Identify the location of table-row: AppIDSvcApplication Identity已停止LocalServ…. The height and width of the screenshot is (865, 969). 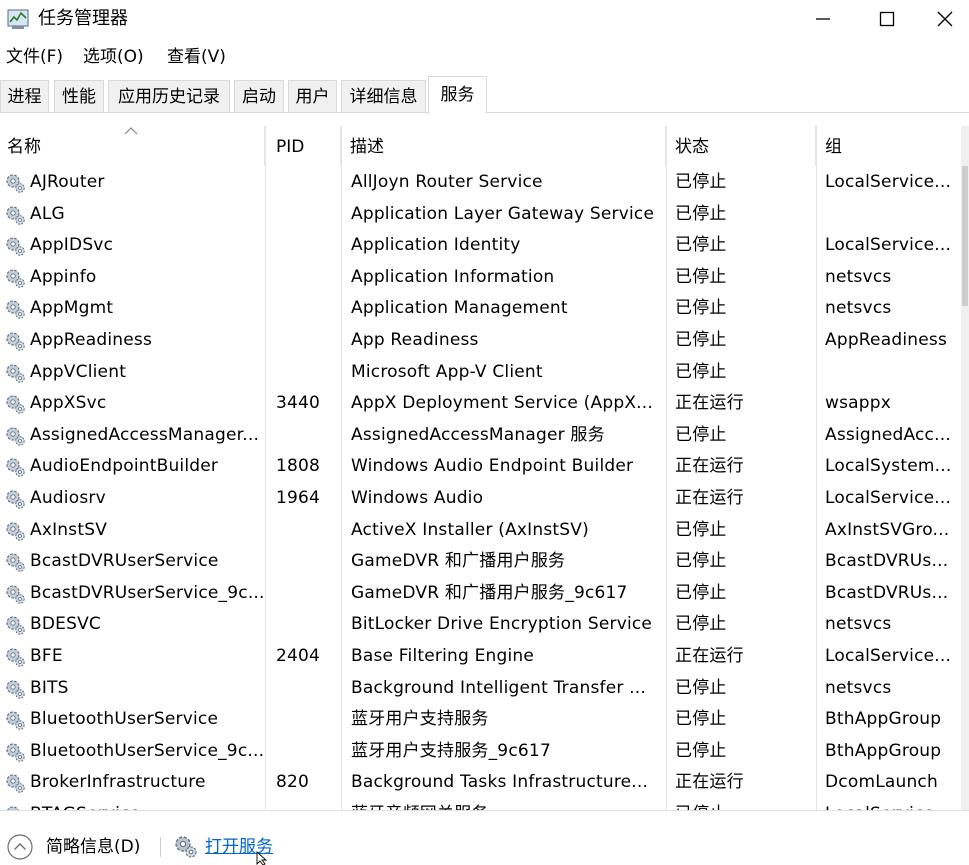
(482, 246).